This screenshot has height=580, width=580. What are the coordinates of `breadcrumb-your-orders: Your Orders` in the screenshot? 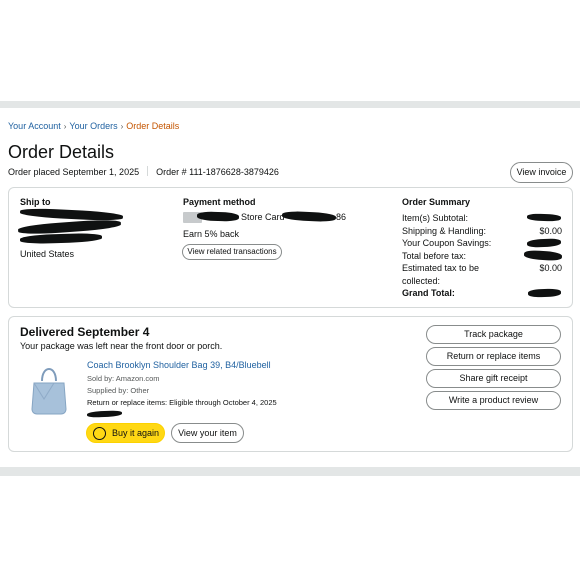 It's located at (93, 126).